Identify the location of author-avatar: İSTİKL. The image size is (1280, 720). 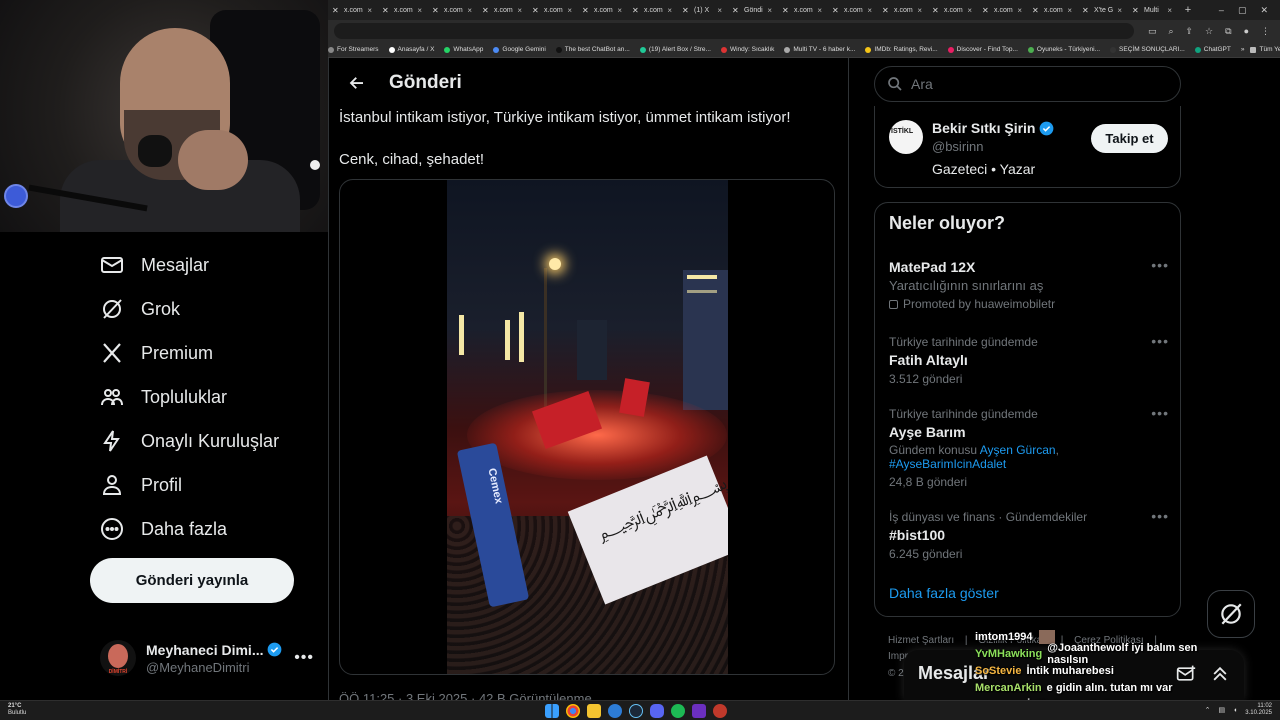
(906, 137).